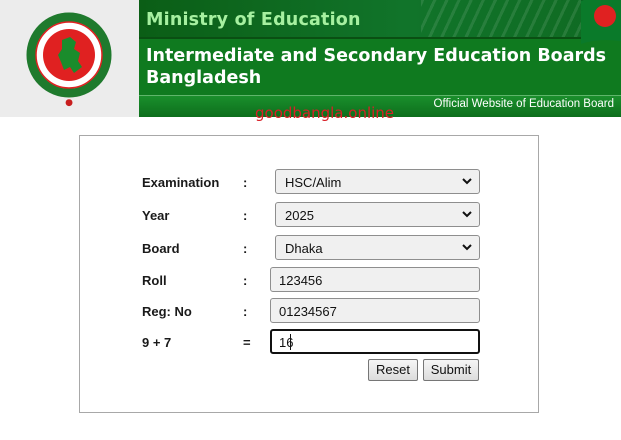 The width and height of the screenshot is (621, 440). Describe the element at coordinates (325, 113) in the screenshot. I see `watermark-text: goodbangla.online` at that location.